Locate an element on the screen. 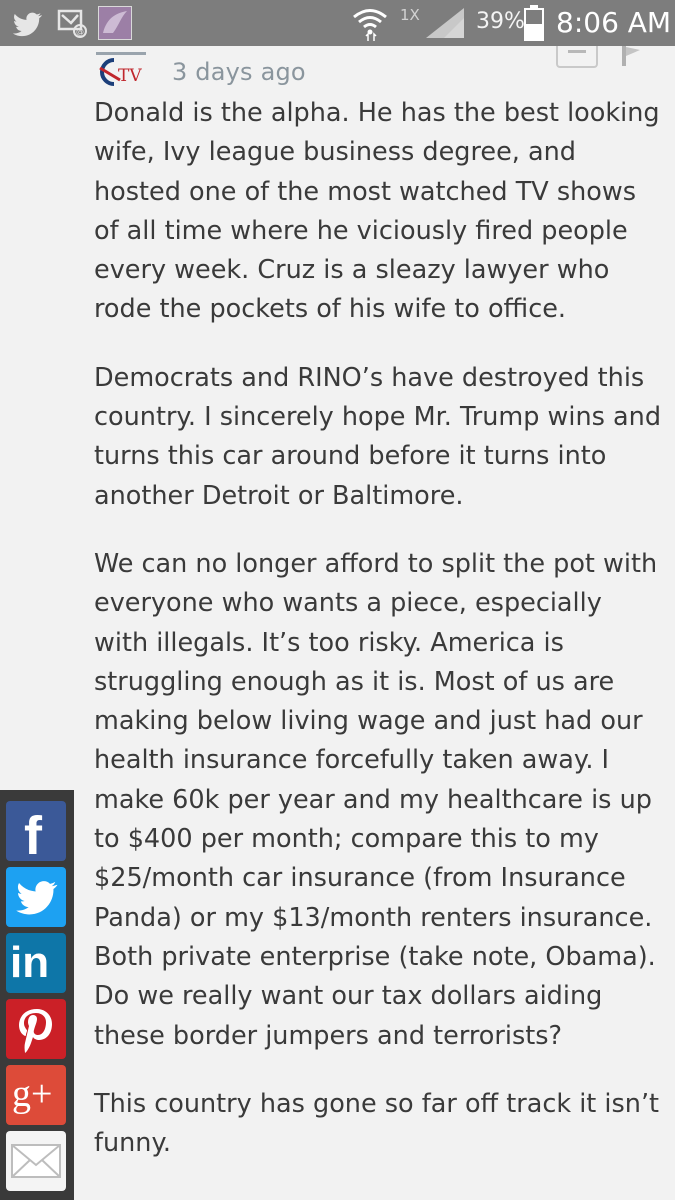  share-google-plus-button: g+ is located at coordinates (36, 1095).